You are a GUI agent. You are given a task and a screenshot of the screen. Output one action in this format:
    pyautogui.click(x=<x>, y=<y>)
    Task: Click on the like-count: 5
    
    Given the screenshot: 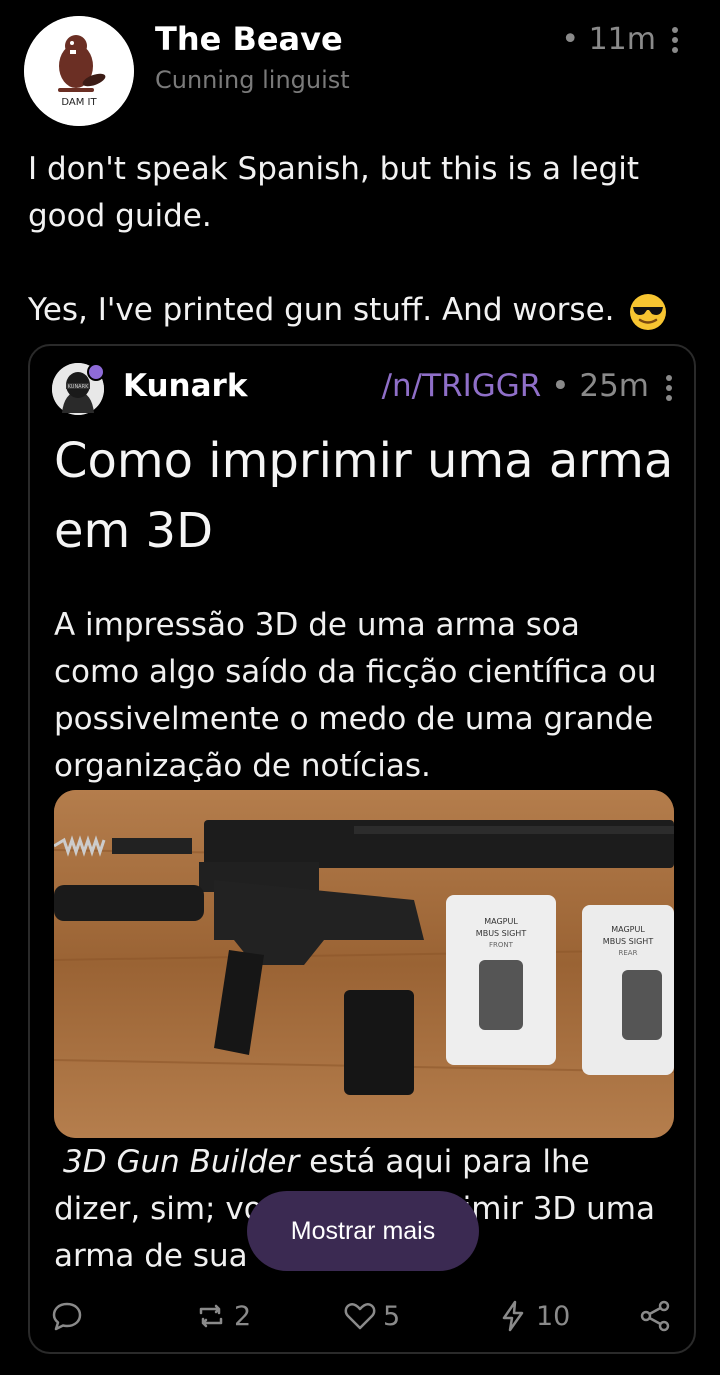 What is the action you would take?
    pyautogui.click(x=392, y=1316)
    